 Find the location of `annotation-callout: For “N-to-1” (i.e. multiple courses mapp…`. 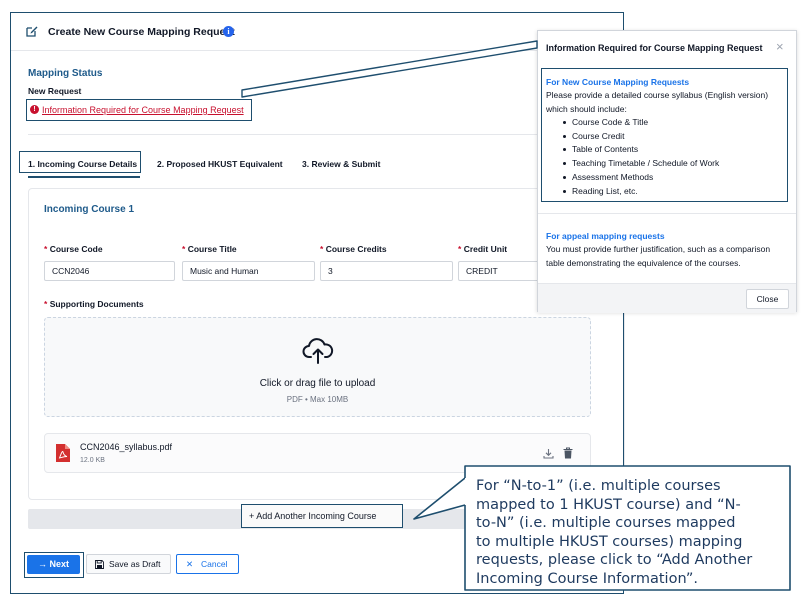

annotation-callout: For “N-to-1” (i.e. multiple courses mapp… is located at coordinates (614, 532).